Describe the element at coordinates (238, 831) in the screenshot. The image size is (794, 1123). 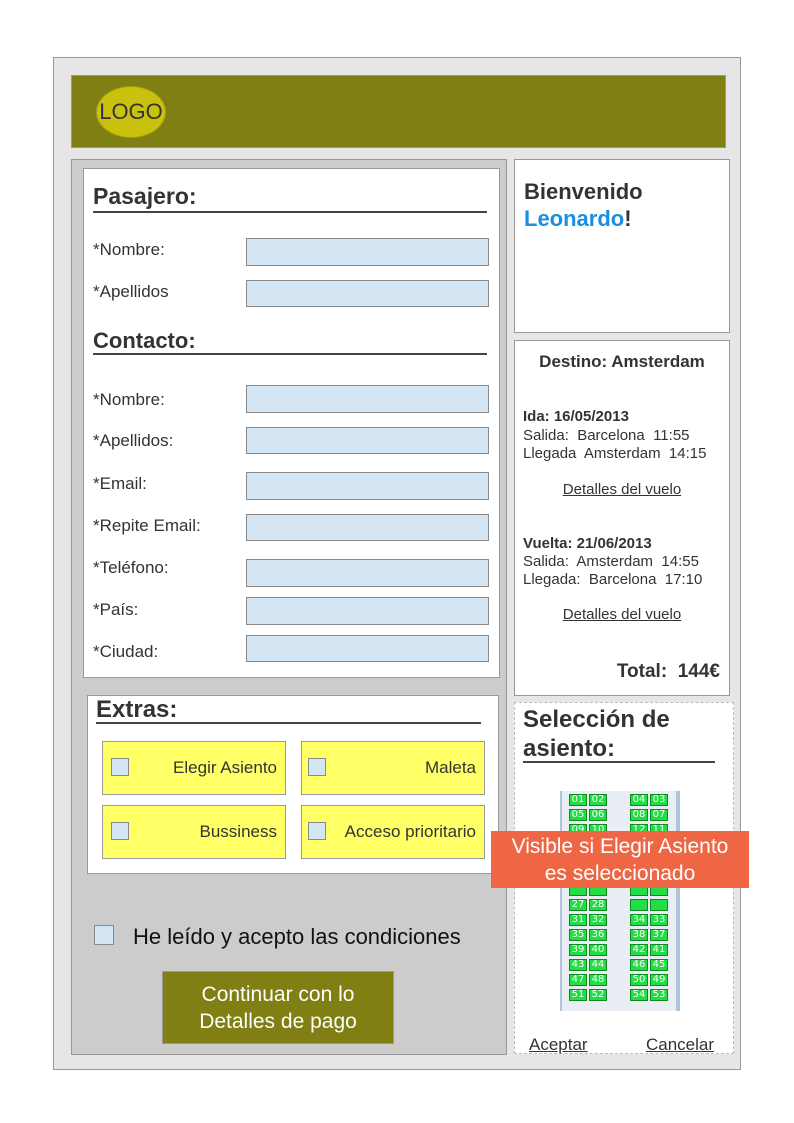
I see `bussiness-label: Bussiness` at that location.